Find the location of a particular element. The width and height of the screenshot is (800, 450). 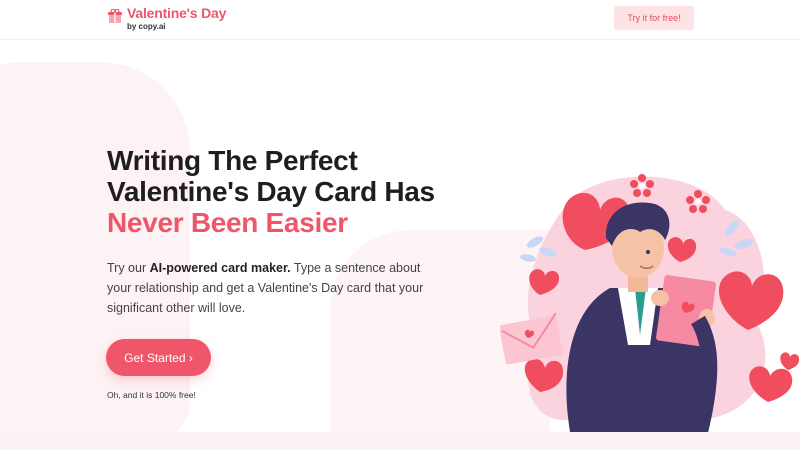

headline-line-2: Valentine's Day Card Has is located at coordinates (271, 191).